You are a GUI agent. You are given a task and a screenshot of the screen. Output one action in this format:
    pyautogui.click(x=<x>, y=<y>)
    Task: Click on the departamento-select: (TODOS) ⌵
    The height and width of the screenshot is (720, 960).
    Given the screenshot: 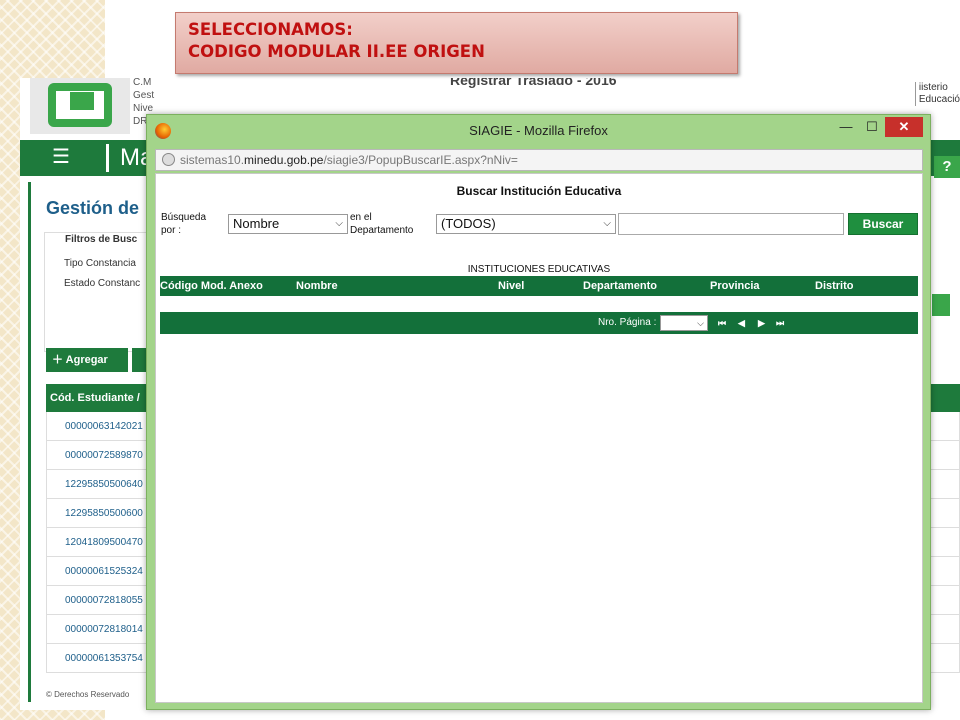 What is the action you would take?
    pyautogui.click(x=526, y=224)
    